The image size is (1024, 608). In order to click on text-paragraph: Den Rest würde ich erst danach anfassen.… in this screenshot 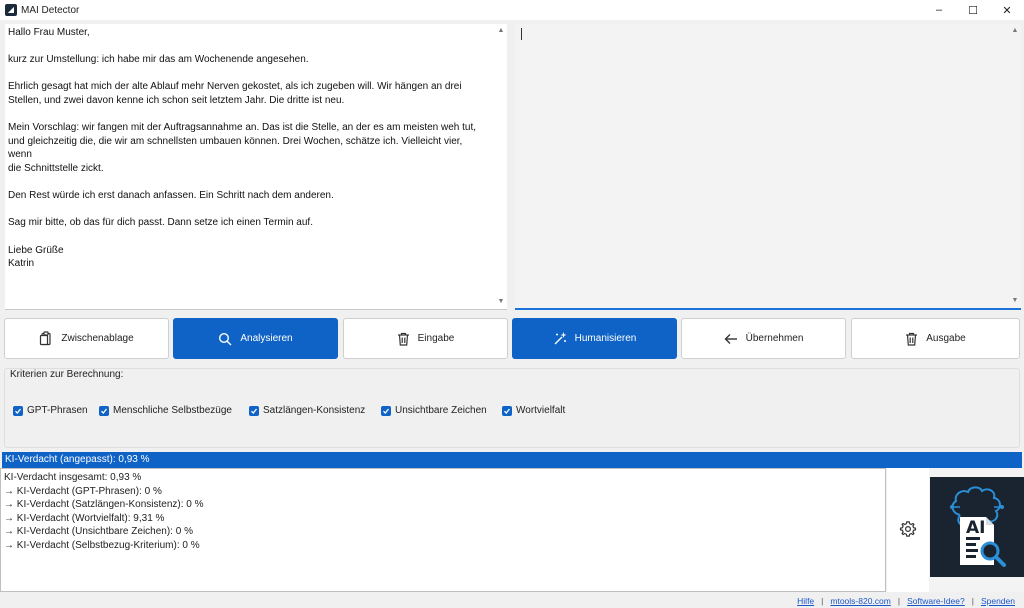, I will do `click(248, 196)`.